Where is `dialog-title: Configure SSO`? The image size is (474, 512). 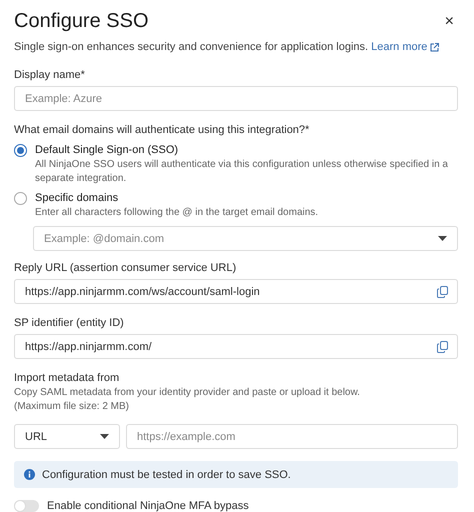
dialog-title: Configure SSO is located at coordinates (81, 21).